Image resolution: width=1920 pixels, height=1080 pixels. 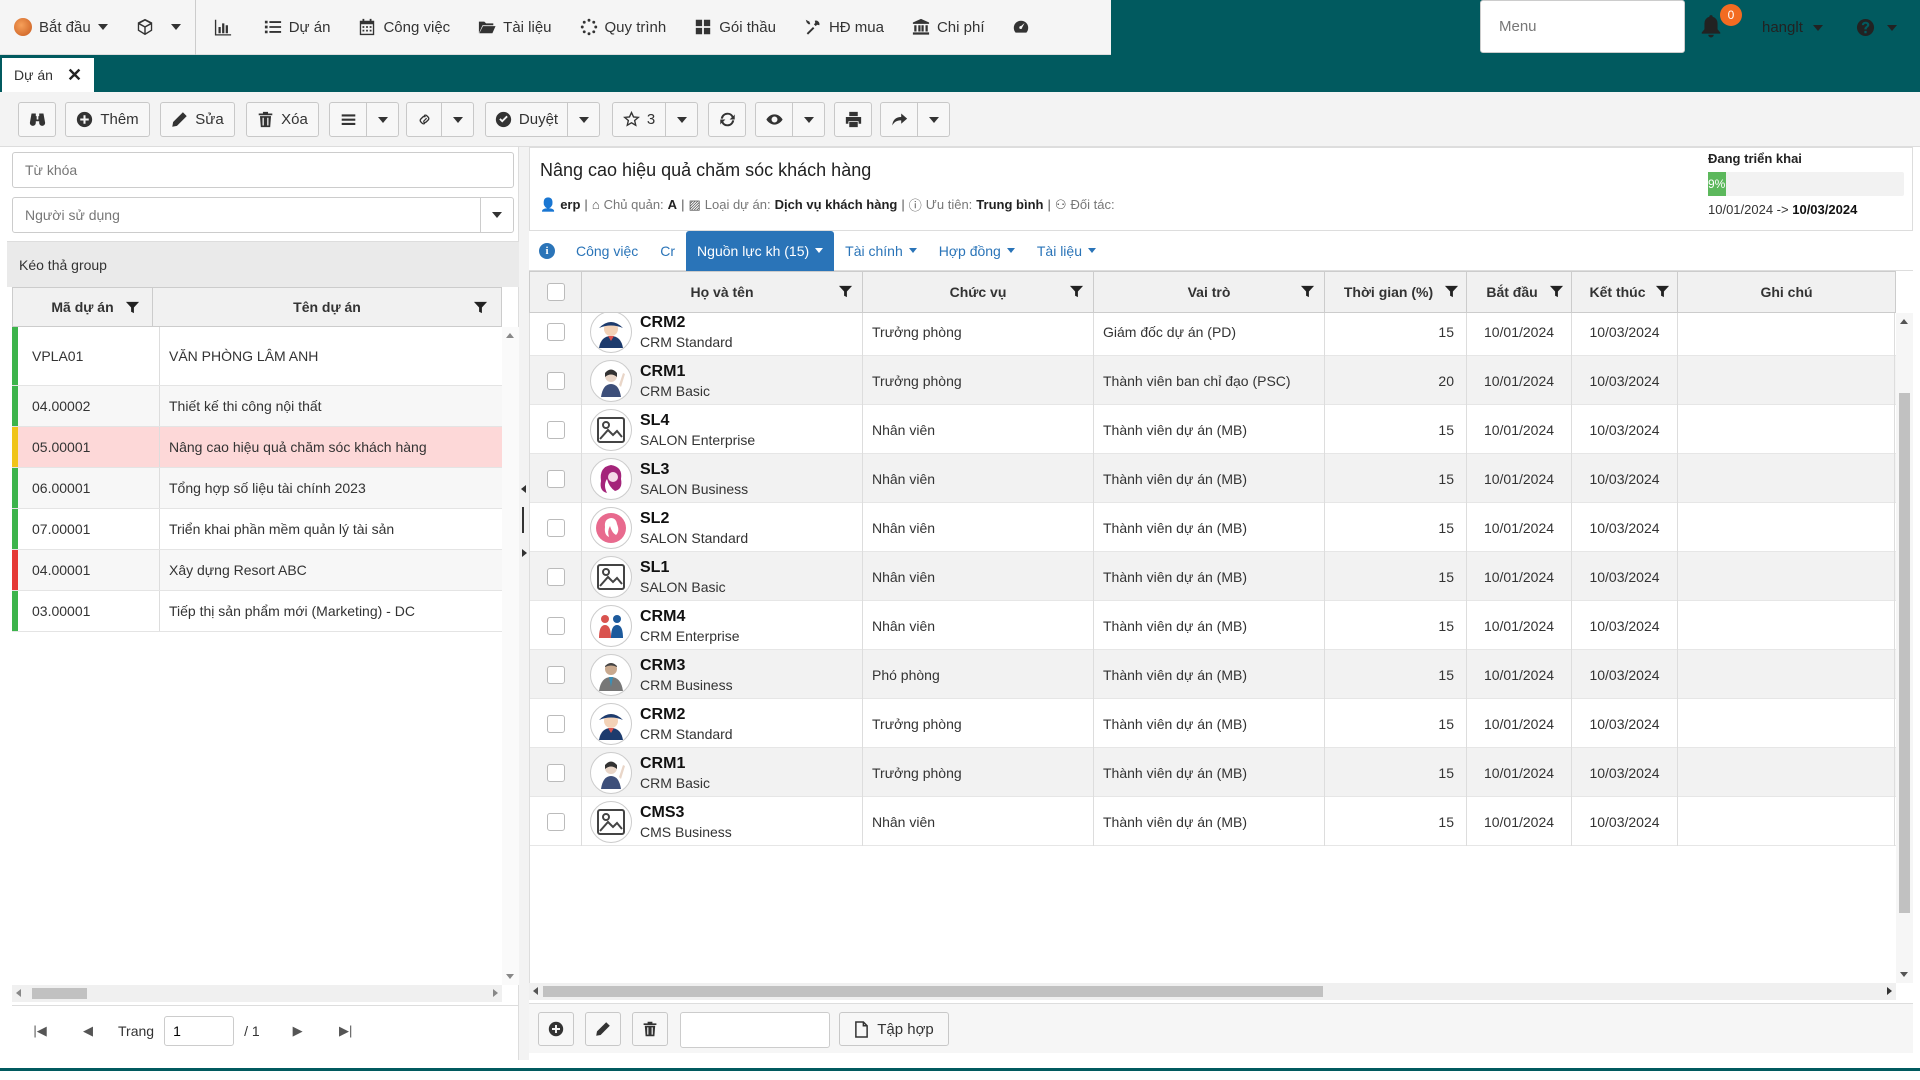 What do you see at coordinates (1876, 27) in the screenshot?
I see `help-menu` at bounding box center [1876, 27].